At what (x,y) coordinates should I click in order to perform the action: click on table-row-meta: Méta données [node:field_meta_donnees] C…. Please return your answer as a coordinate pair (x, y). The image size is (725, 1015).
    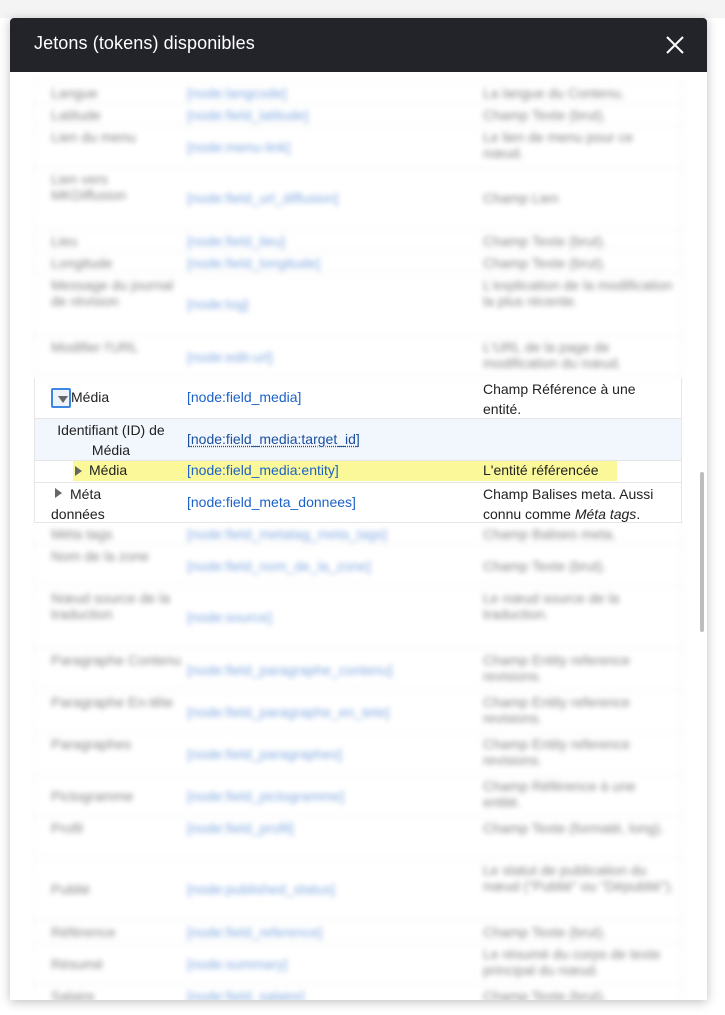
    Looking at the image, I should click on (358, 503).